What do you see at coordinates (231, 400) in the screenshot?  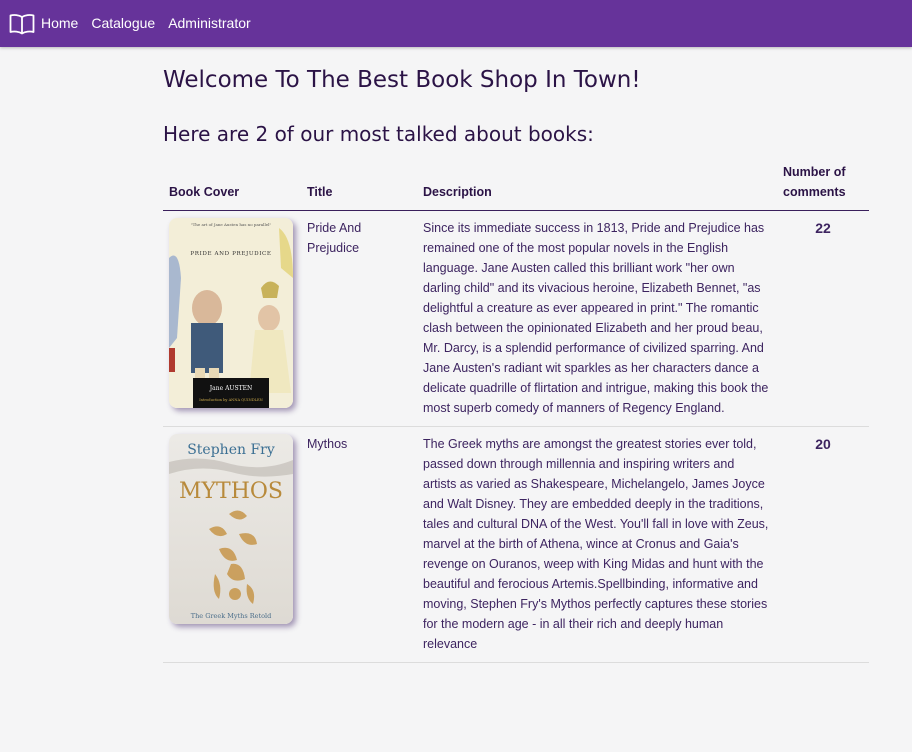 I see `cover-intro: Introduction by ANNA QUINDLEN` at bounding box center [231, 400].